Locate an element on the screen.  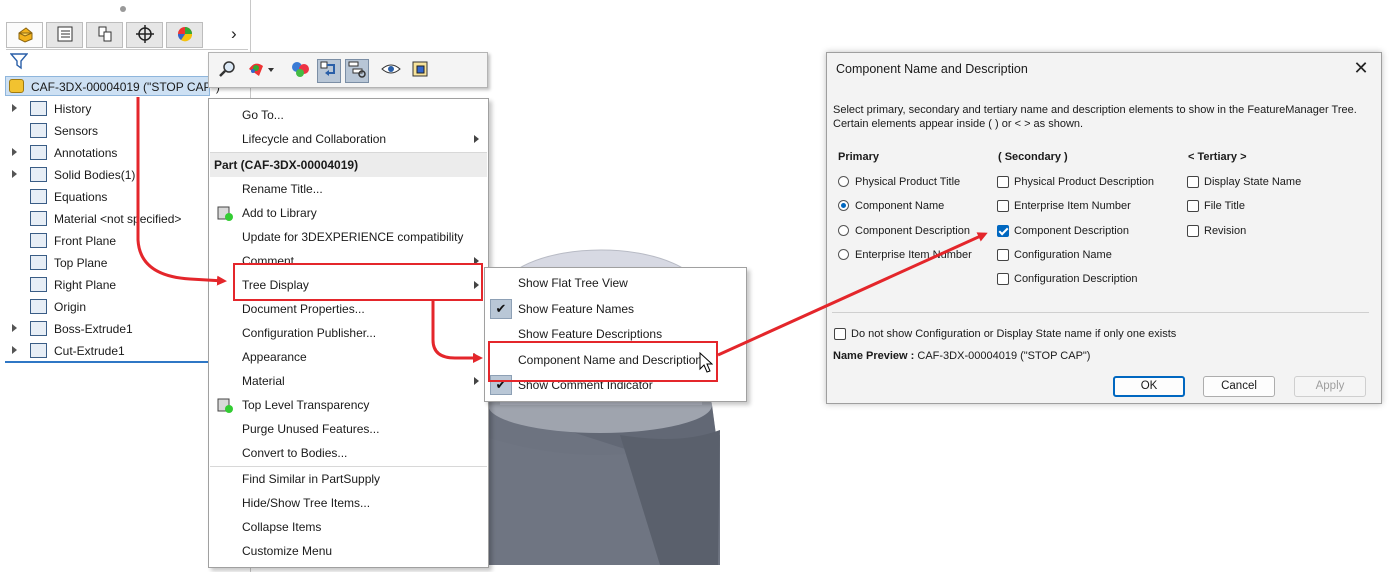
arrow-tree-display-to-submenu is located at coordinates (457, 331).